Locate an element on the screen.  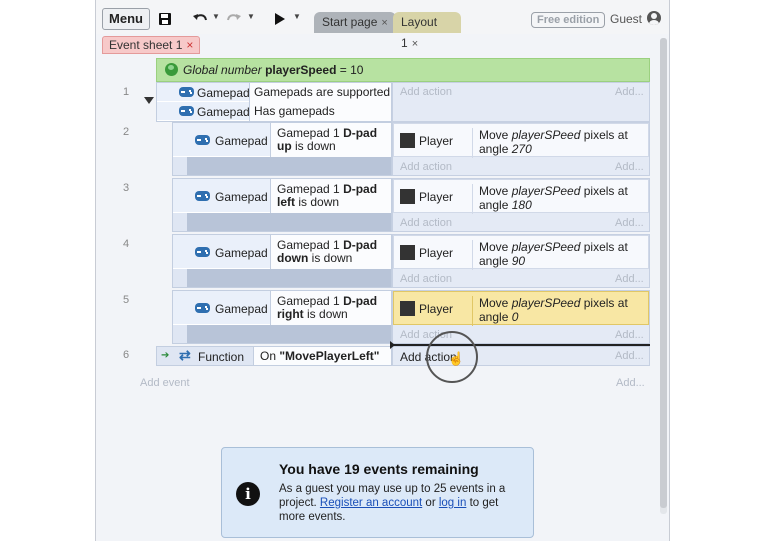
redo-dropdown-icon: ▼ is located at coordinates (251, 16).